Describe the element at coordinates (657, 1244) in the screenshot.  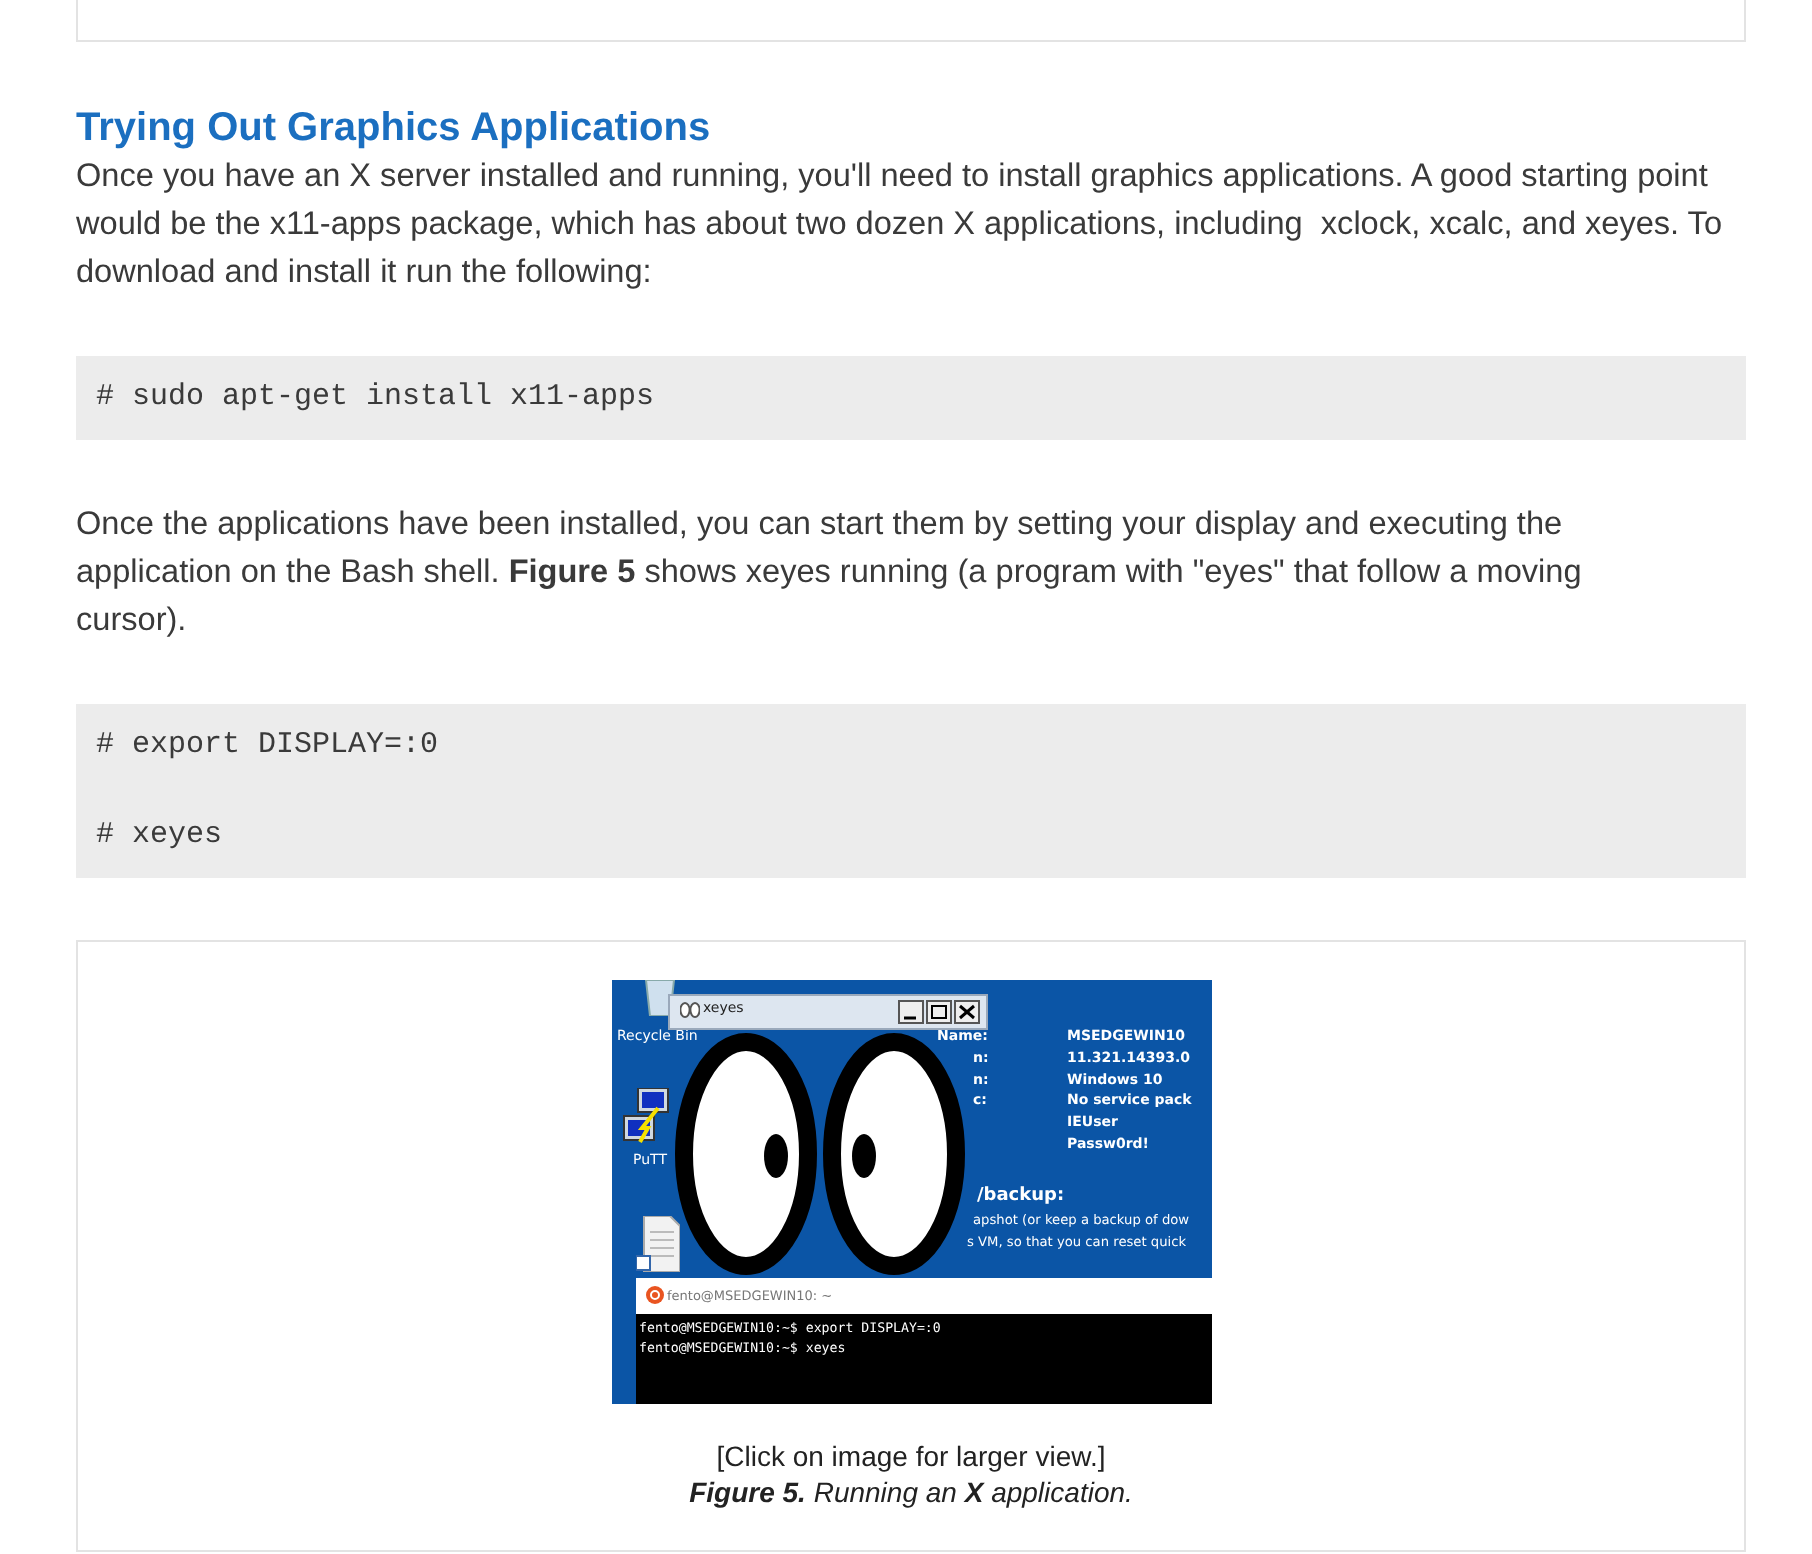
I see `document-icon` at that location.